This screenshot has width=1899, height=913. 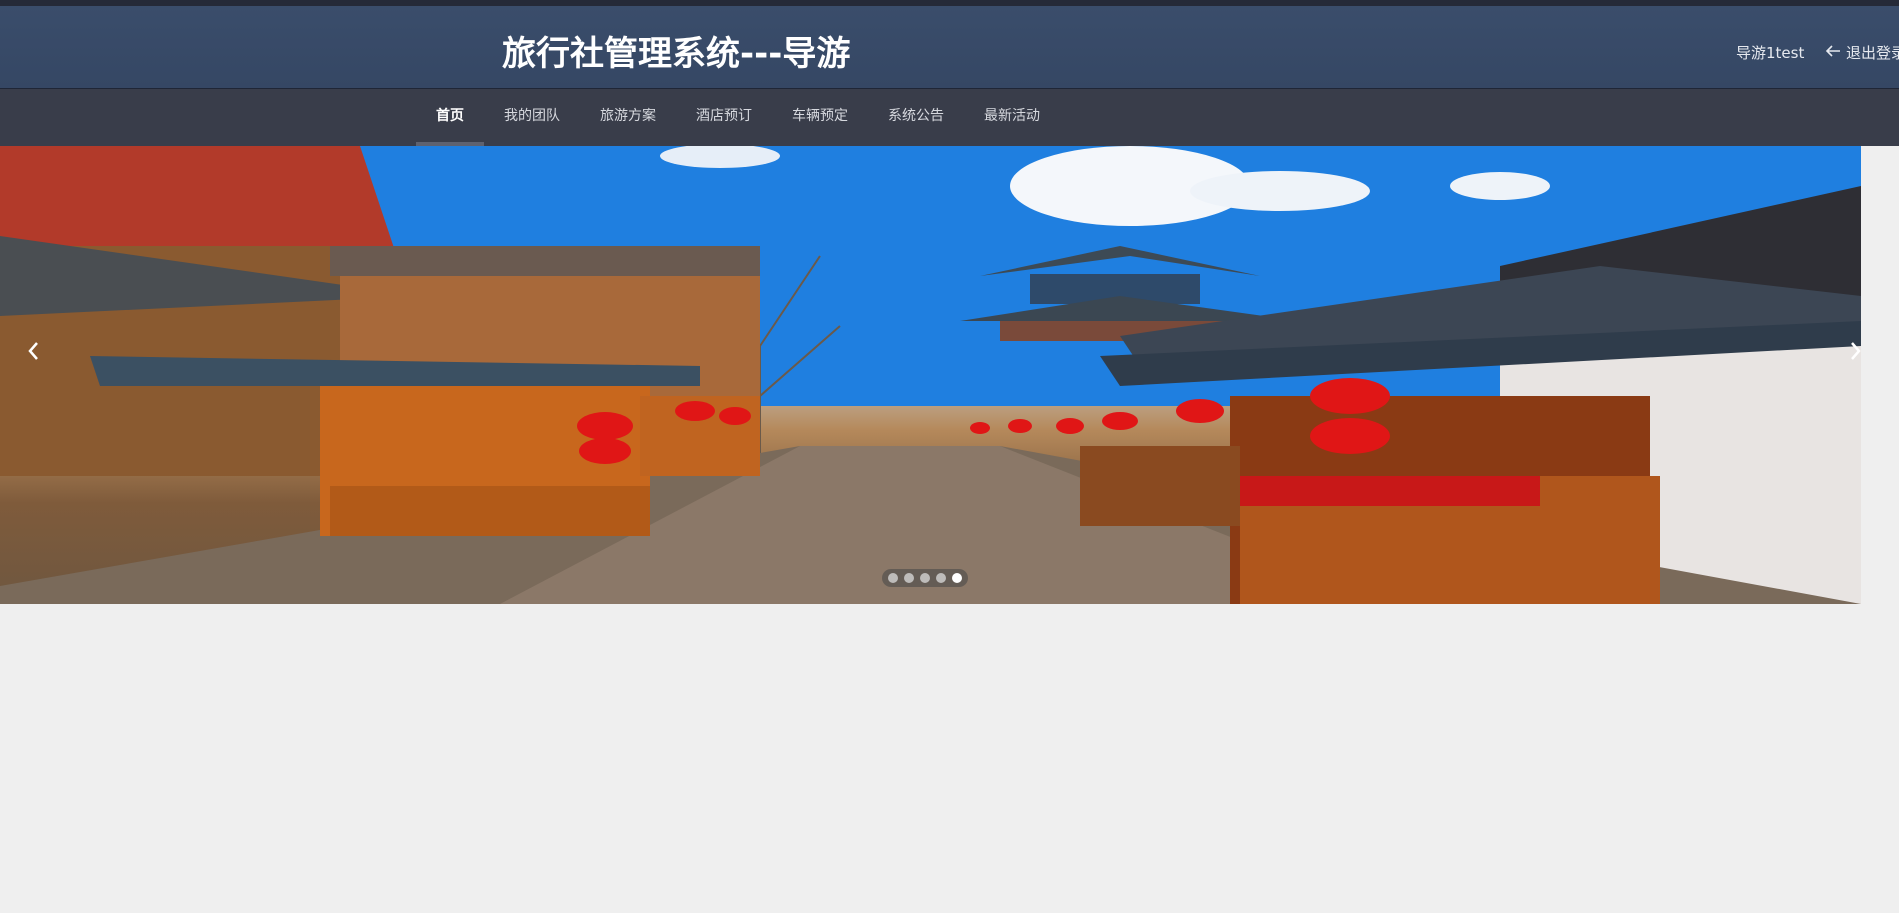 I want to click on logout-link: 退出登录, so click(x=1862, y=52).